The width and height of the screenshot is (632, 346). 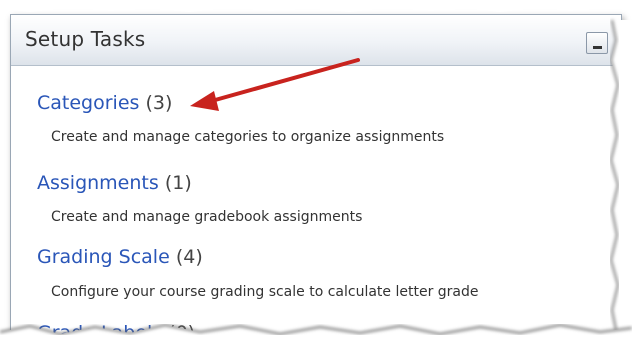 I want to click on task-row: Assignments (1), so click(x=114, y=183).